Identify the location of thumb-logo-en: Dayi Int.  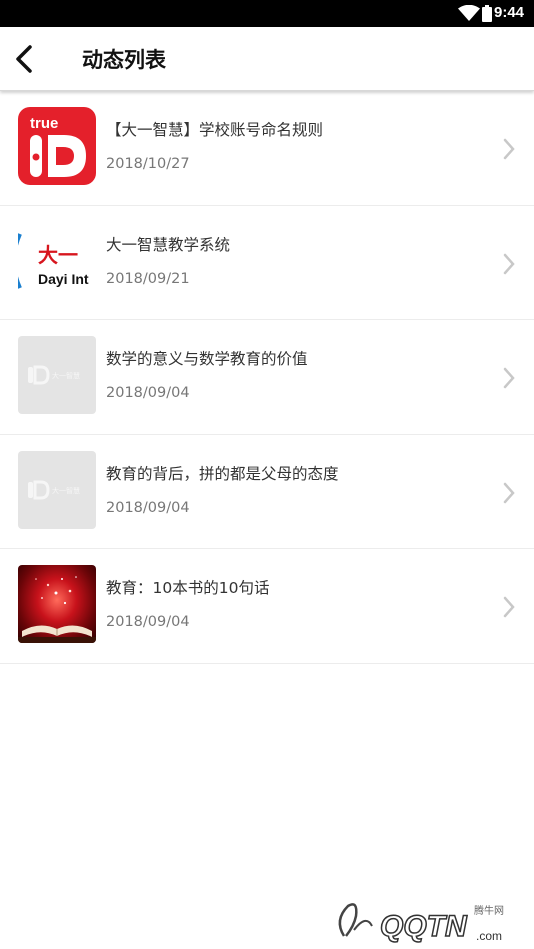
(63, 279).